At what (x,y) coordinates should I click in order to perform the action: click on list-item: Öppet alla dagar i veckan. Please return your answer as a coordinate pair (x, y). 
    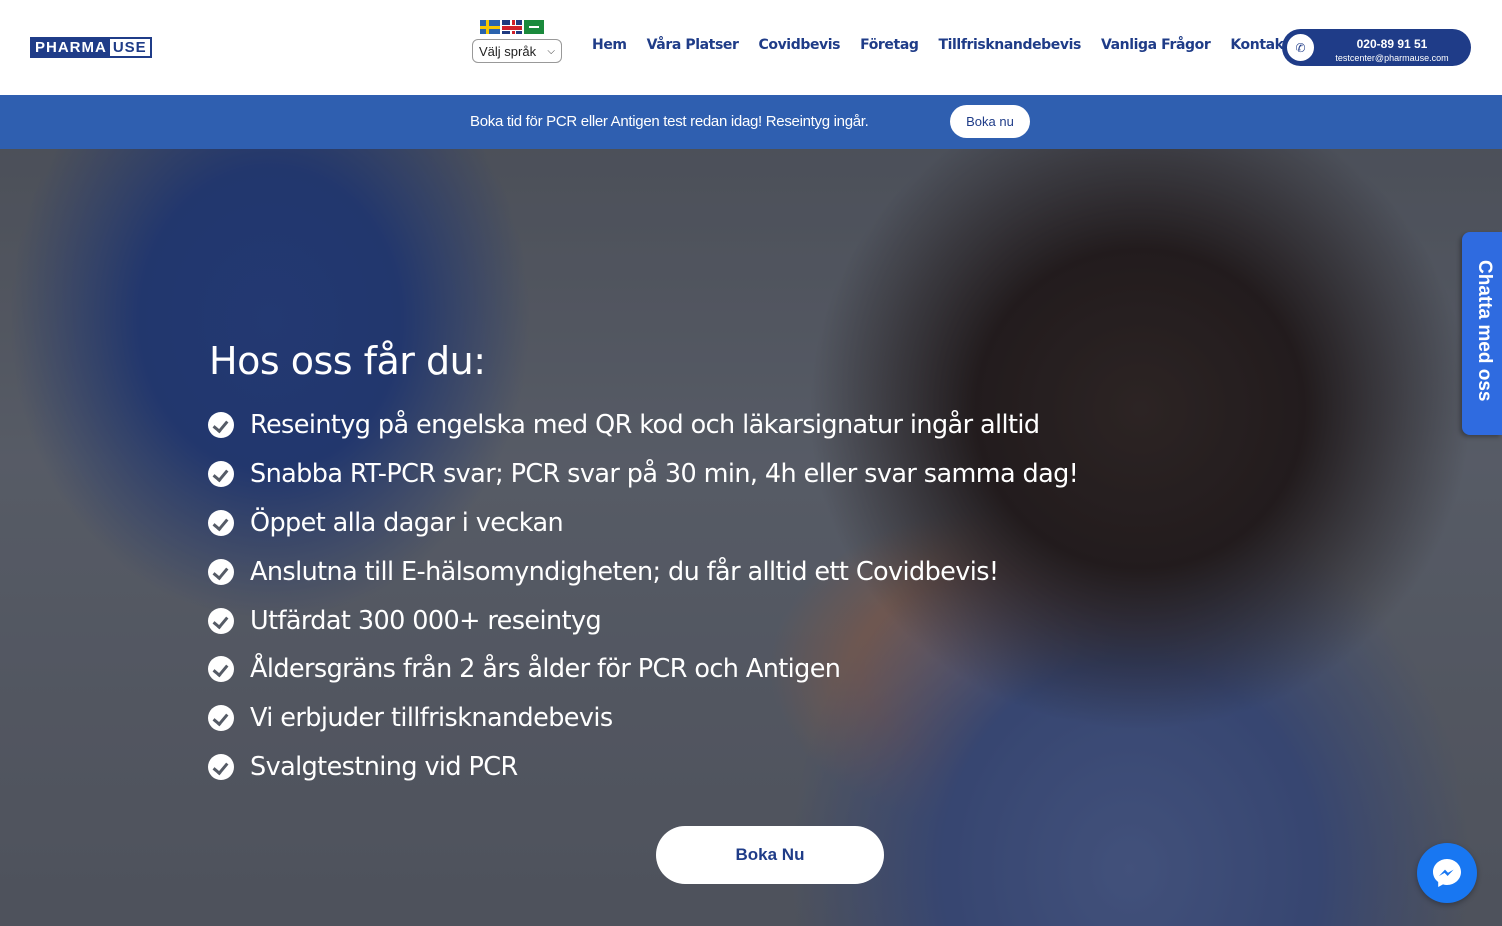
    Looking at the image, I should click on (643, 523).